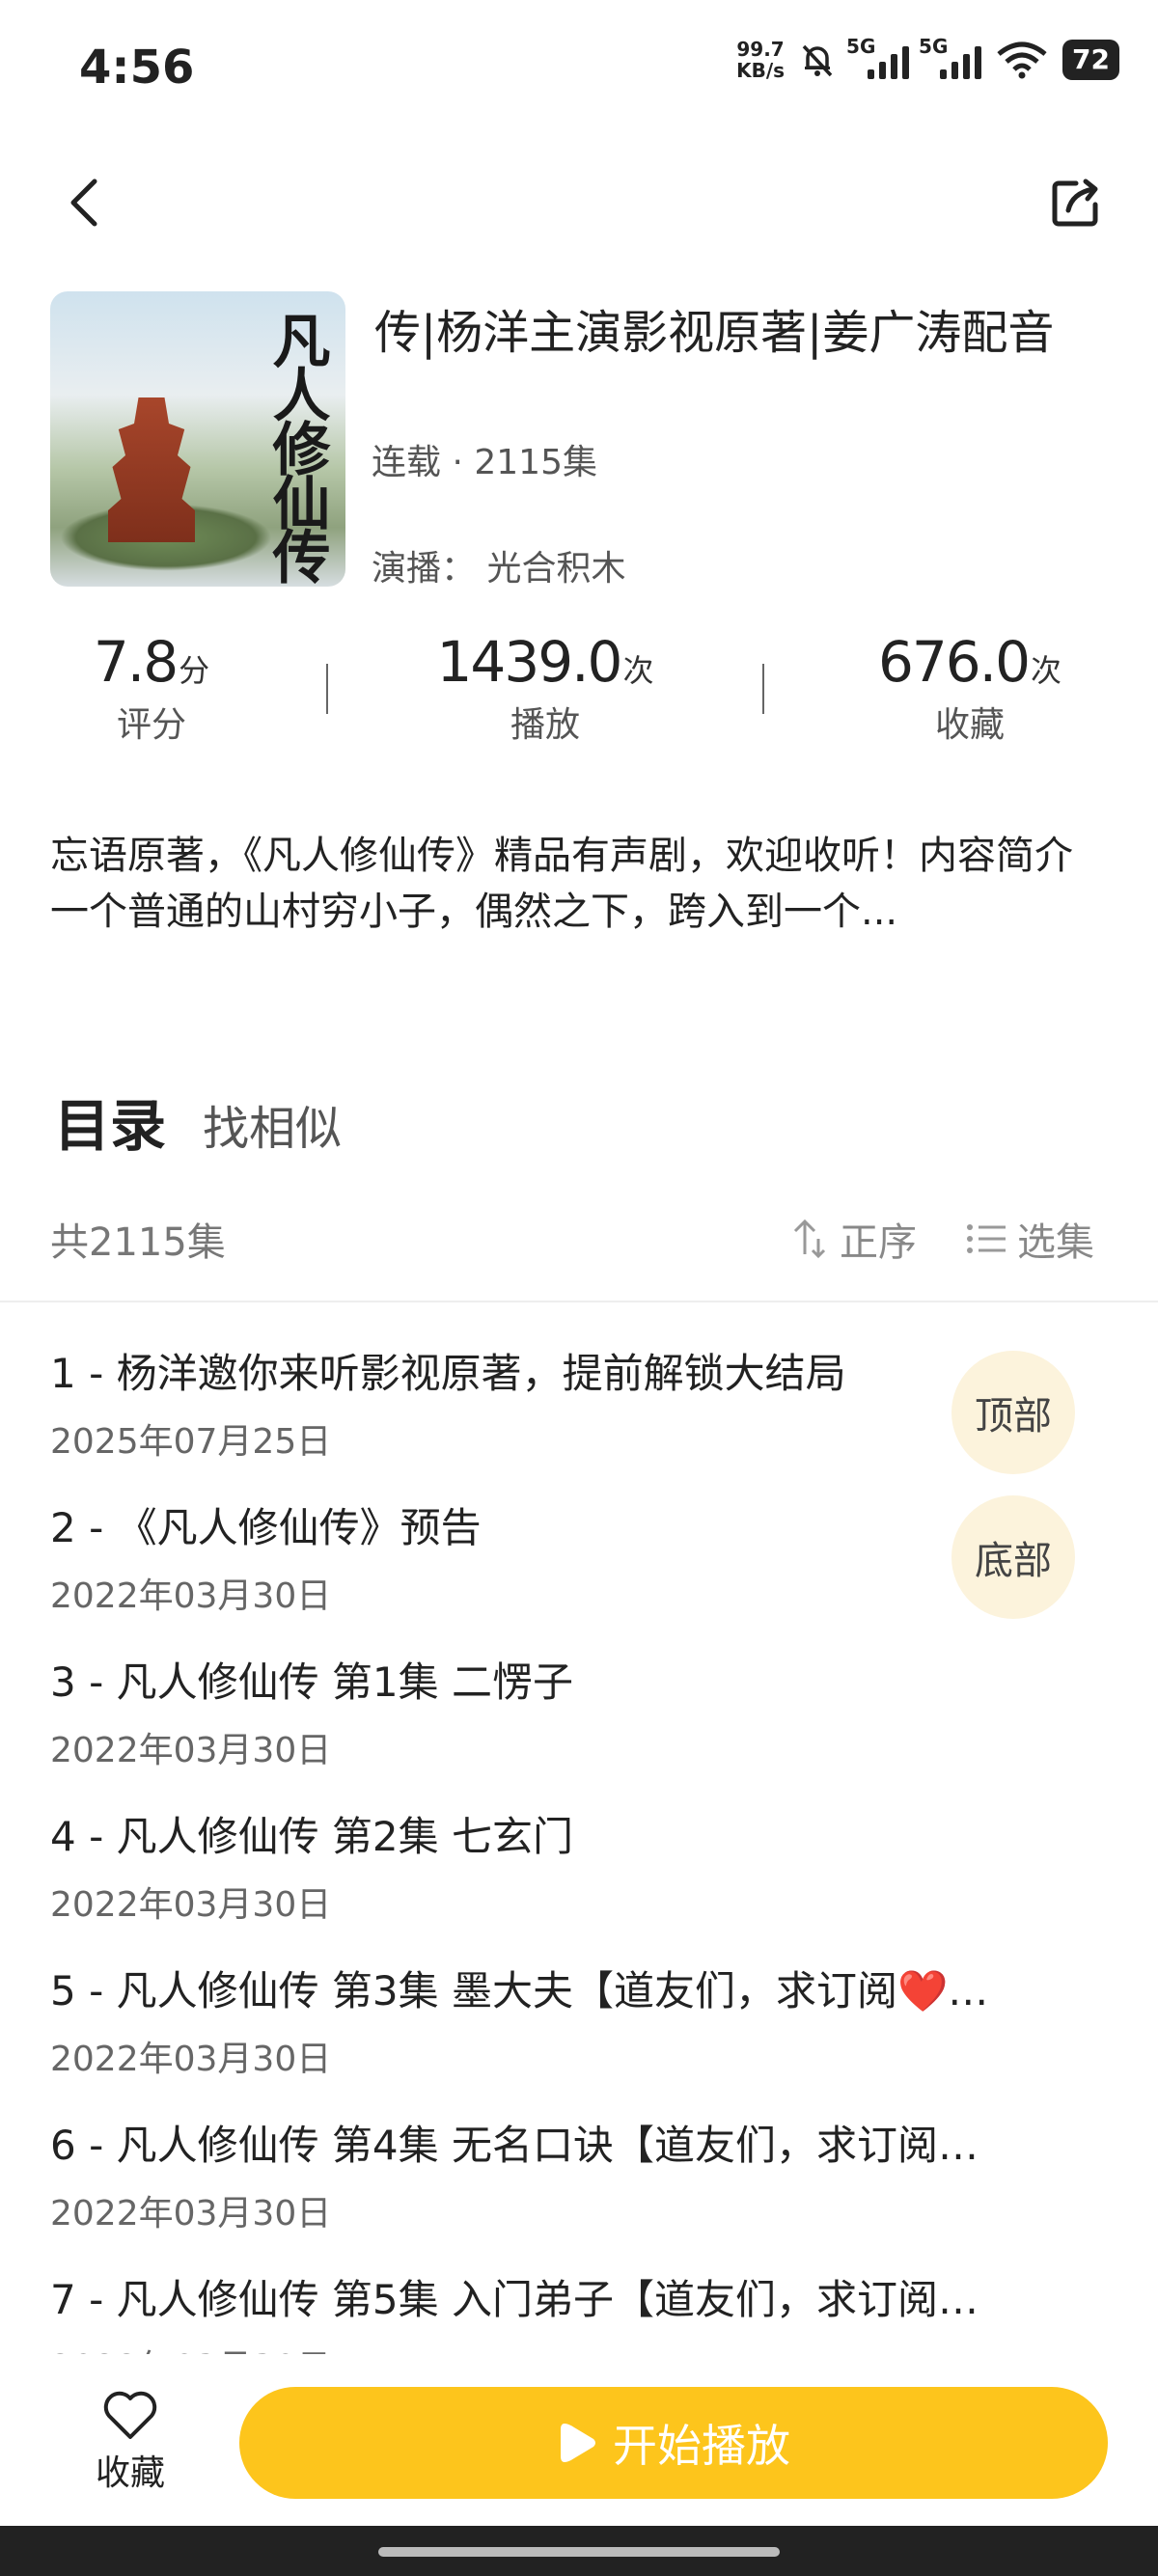 The image size is (1158, 2576). I want to click on episode-item: 5 - 凡人修仙传 第3集 墨大夫【道友们，求订阅❤️… 2022年03月30日, so click(561, 2020).